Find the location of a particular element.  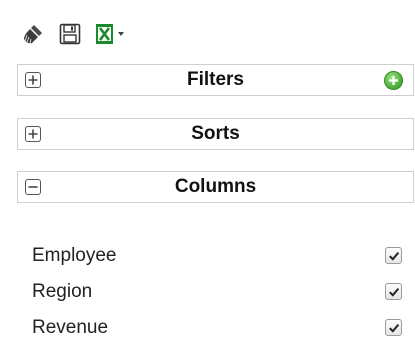

column-label: Revenue is located at coordinates (70, 327).